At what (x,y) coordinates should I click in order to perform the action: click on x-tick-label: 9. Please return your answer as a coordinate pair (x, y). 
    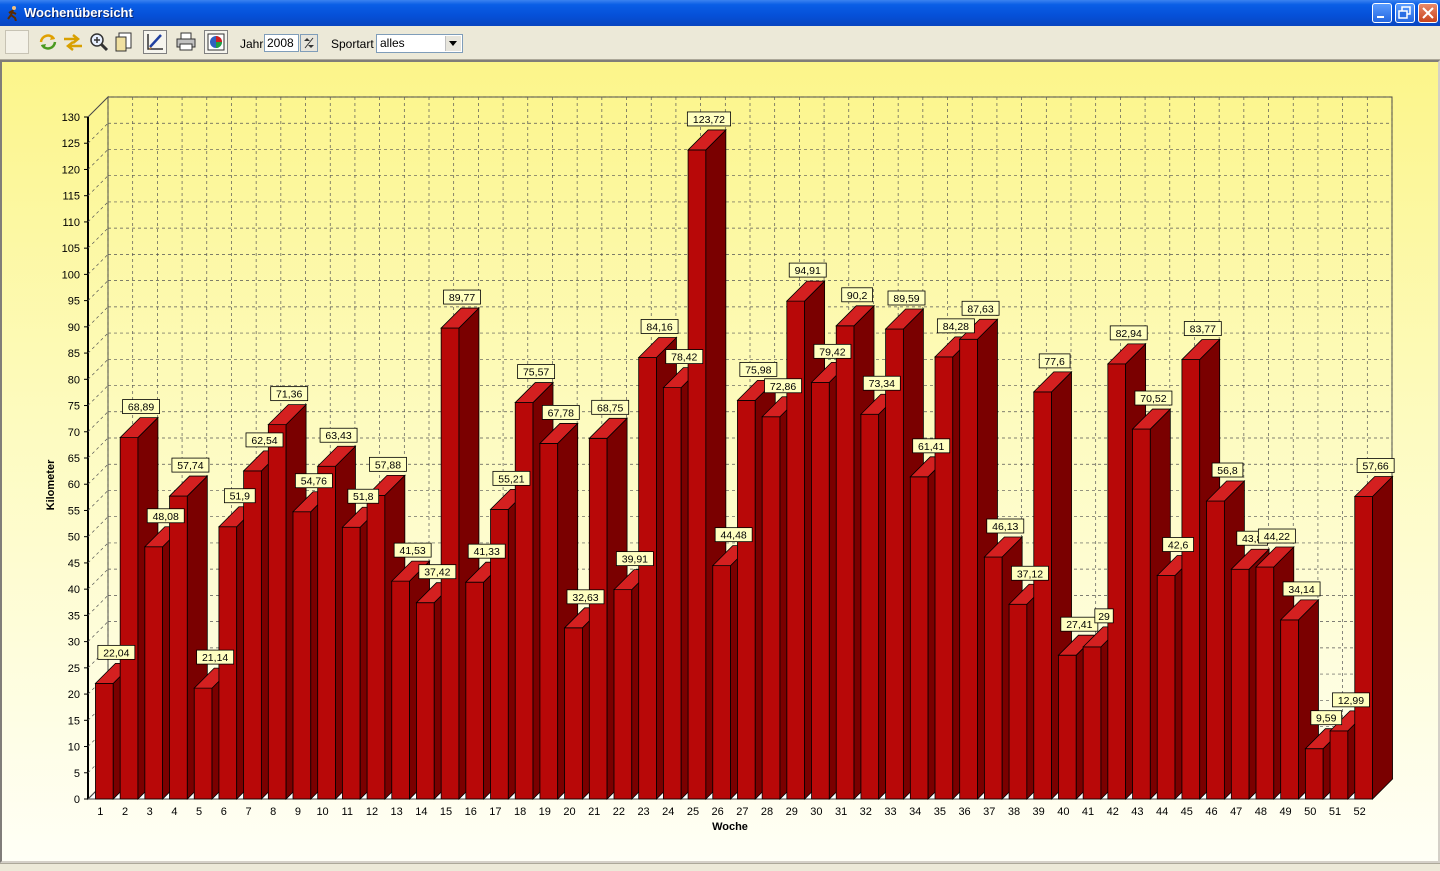
    Looking at the image, I should click on (298, 812).